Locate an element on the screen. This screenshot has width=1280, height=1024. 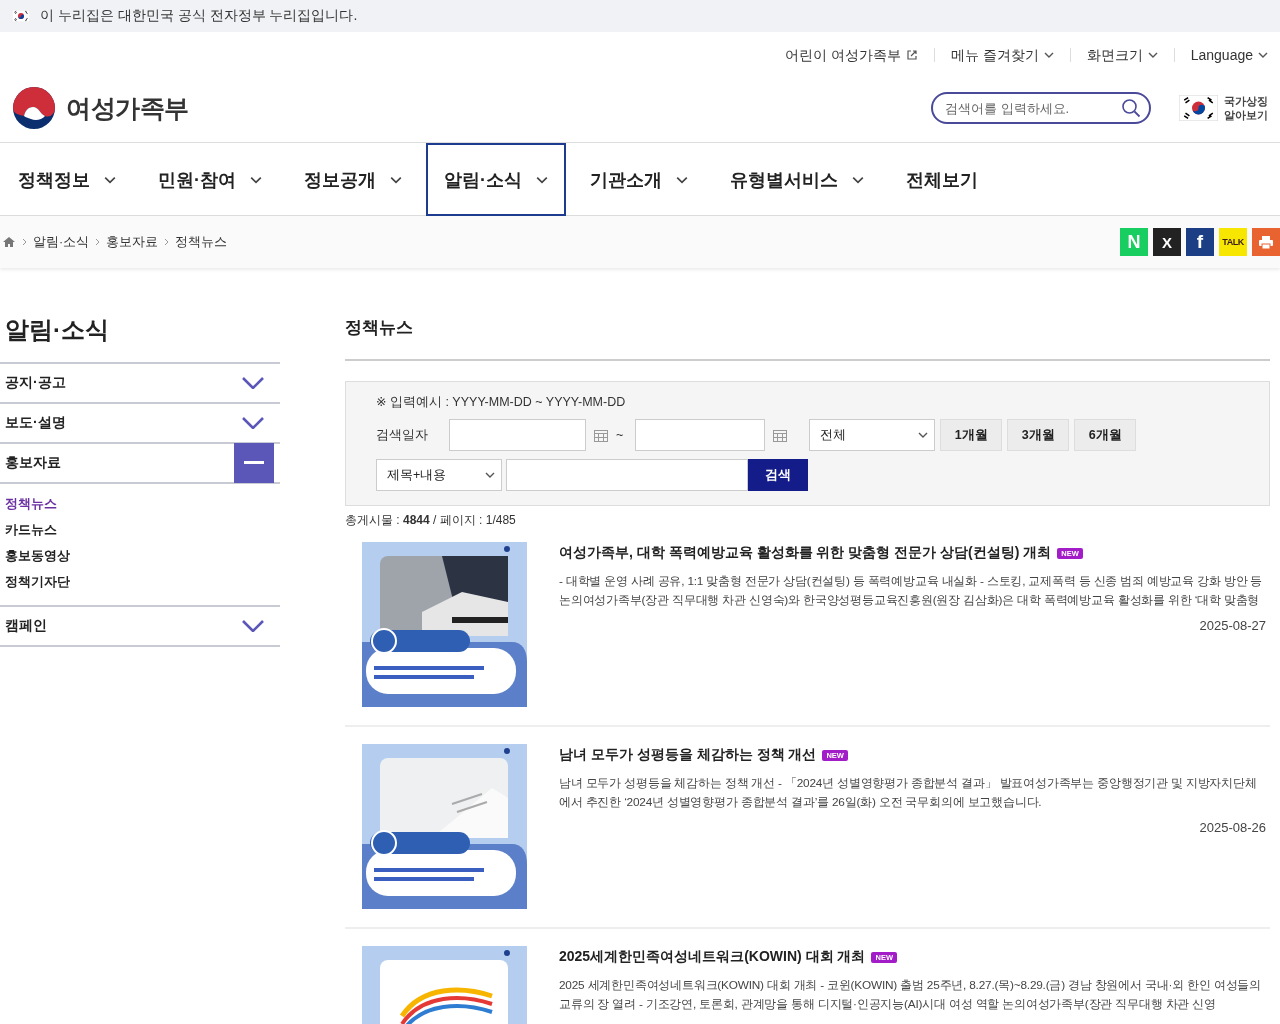
nav-tab: 정책정보 is located at coordinates (67, 179).